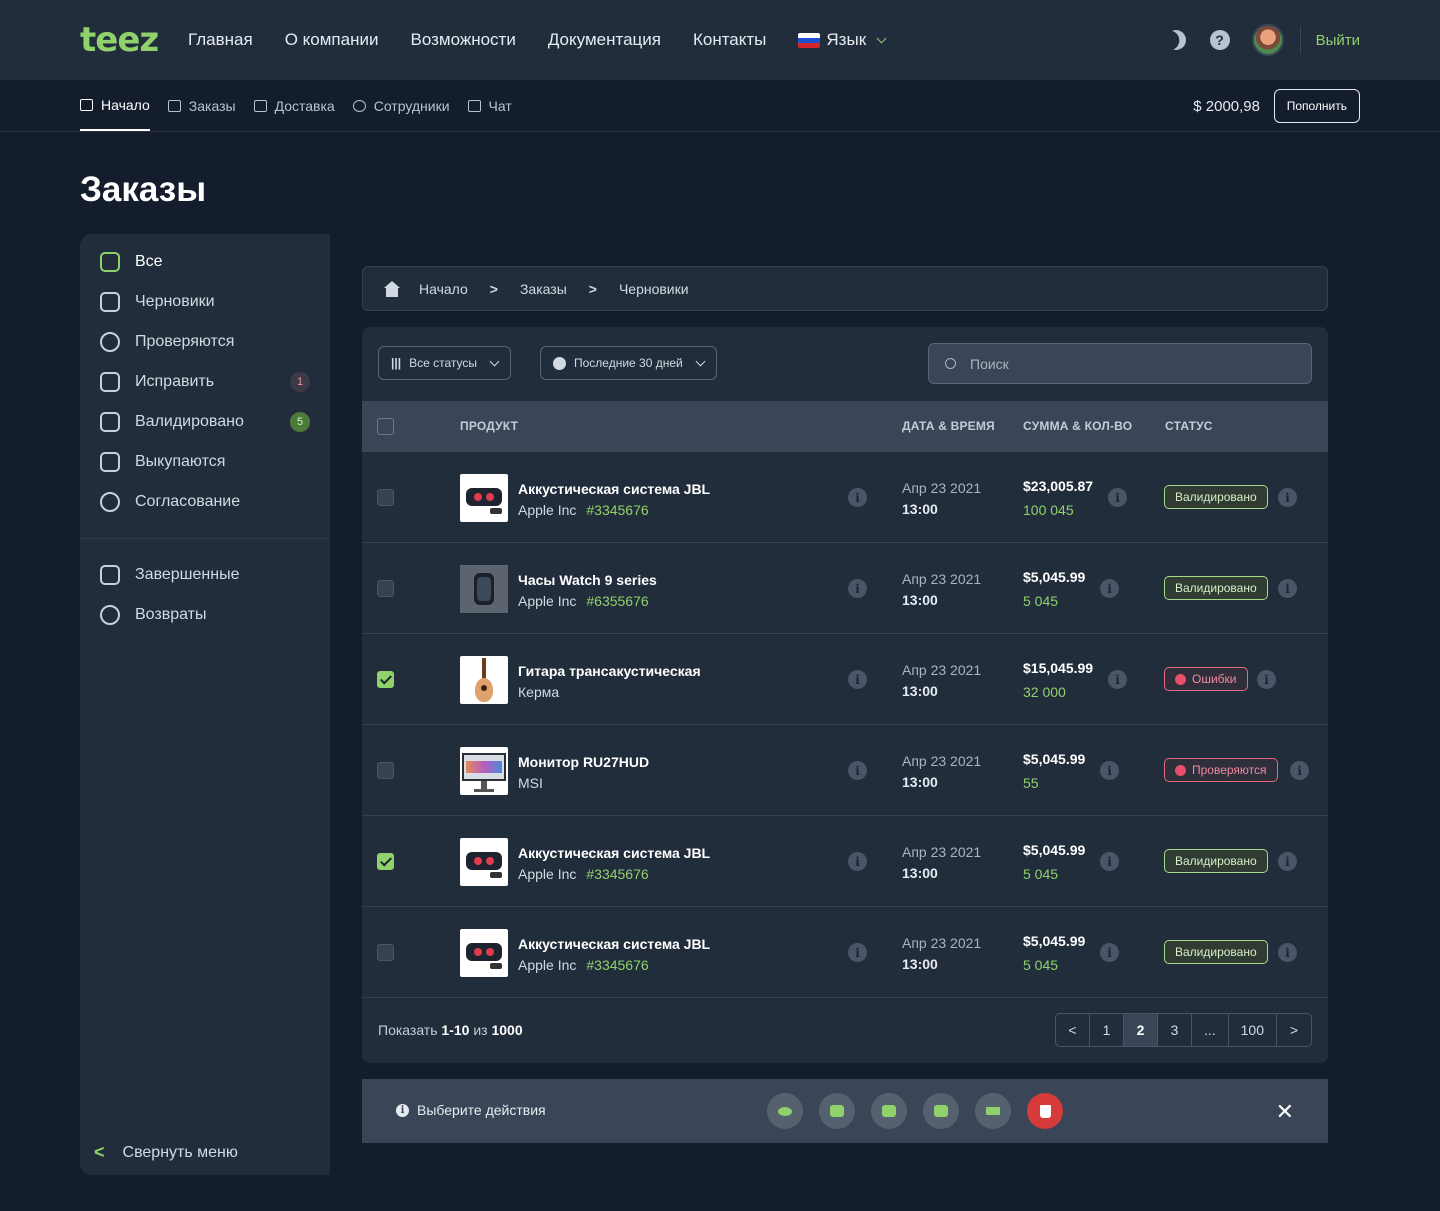  Describe the element at coordinates (989, 363) in the screenshot. I see `search-placeholder: Поиск` at that location.